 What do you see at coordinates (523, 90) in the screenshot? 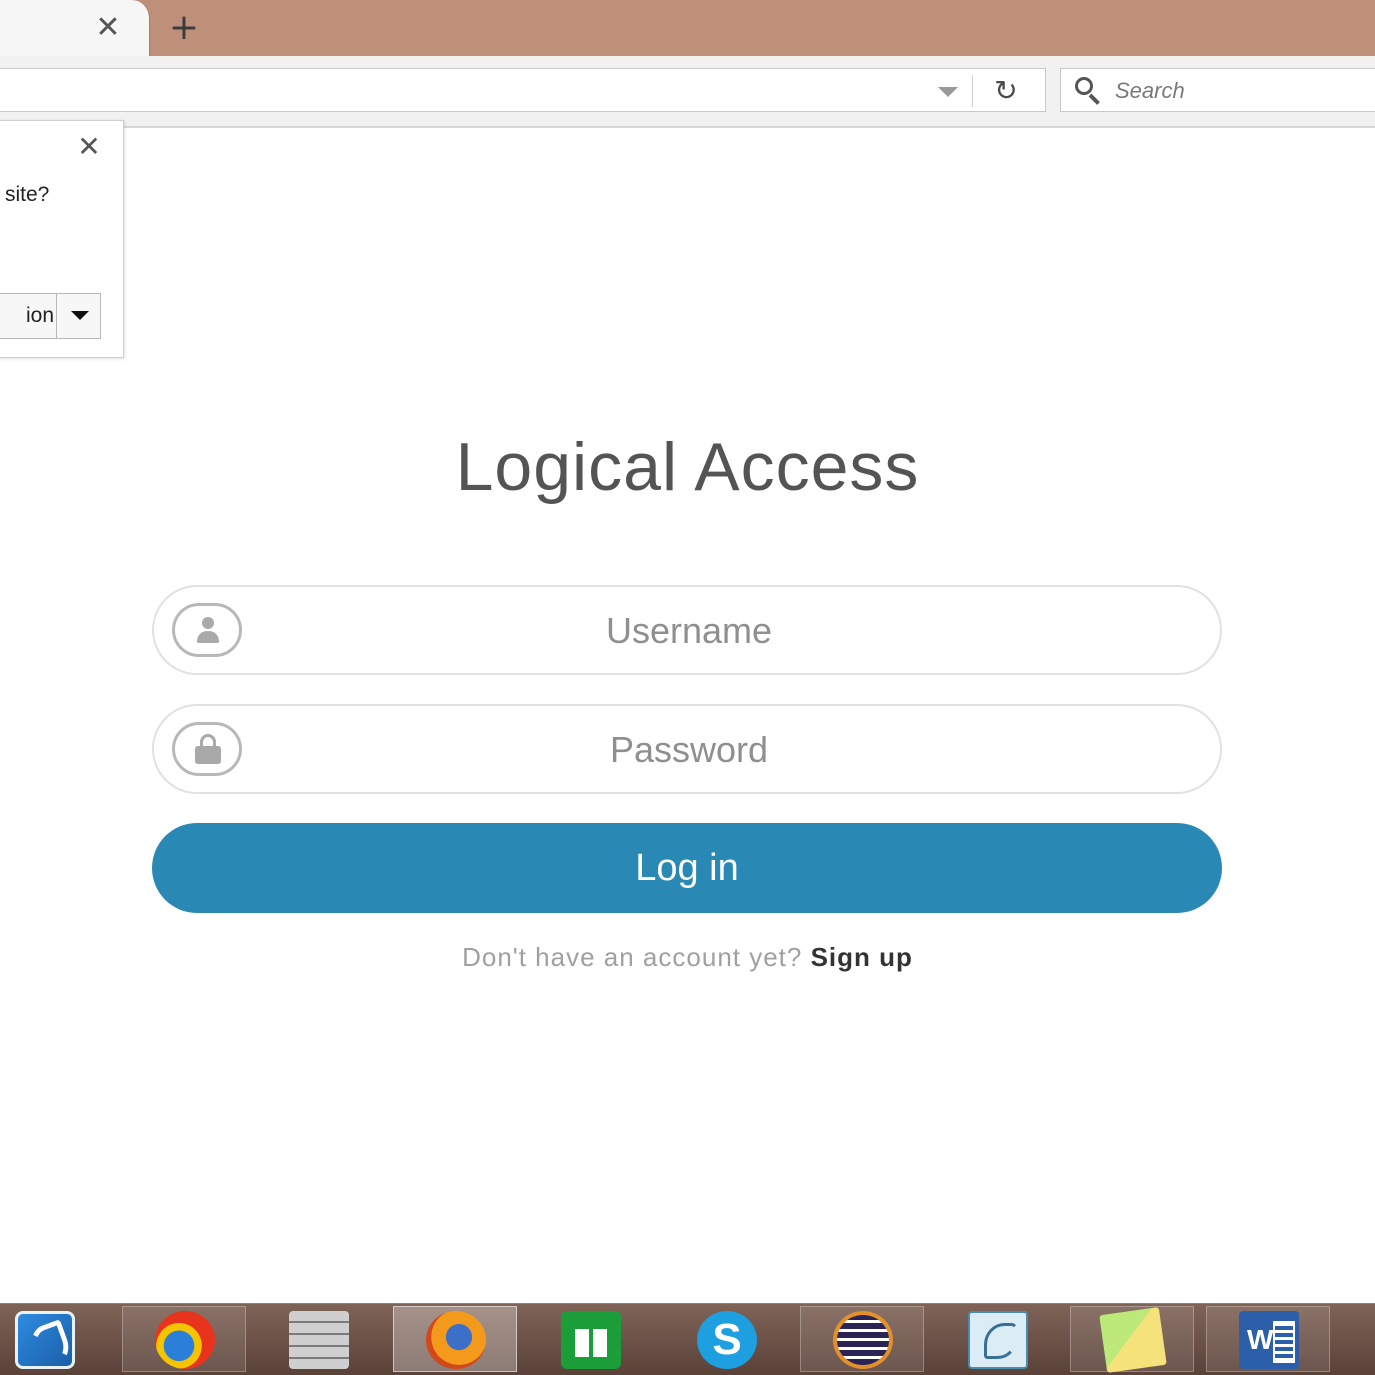
I see `url-bar: ↻` at bounding box center [523, 90].